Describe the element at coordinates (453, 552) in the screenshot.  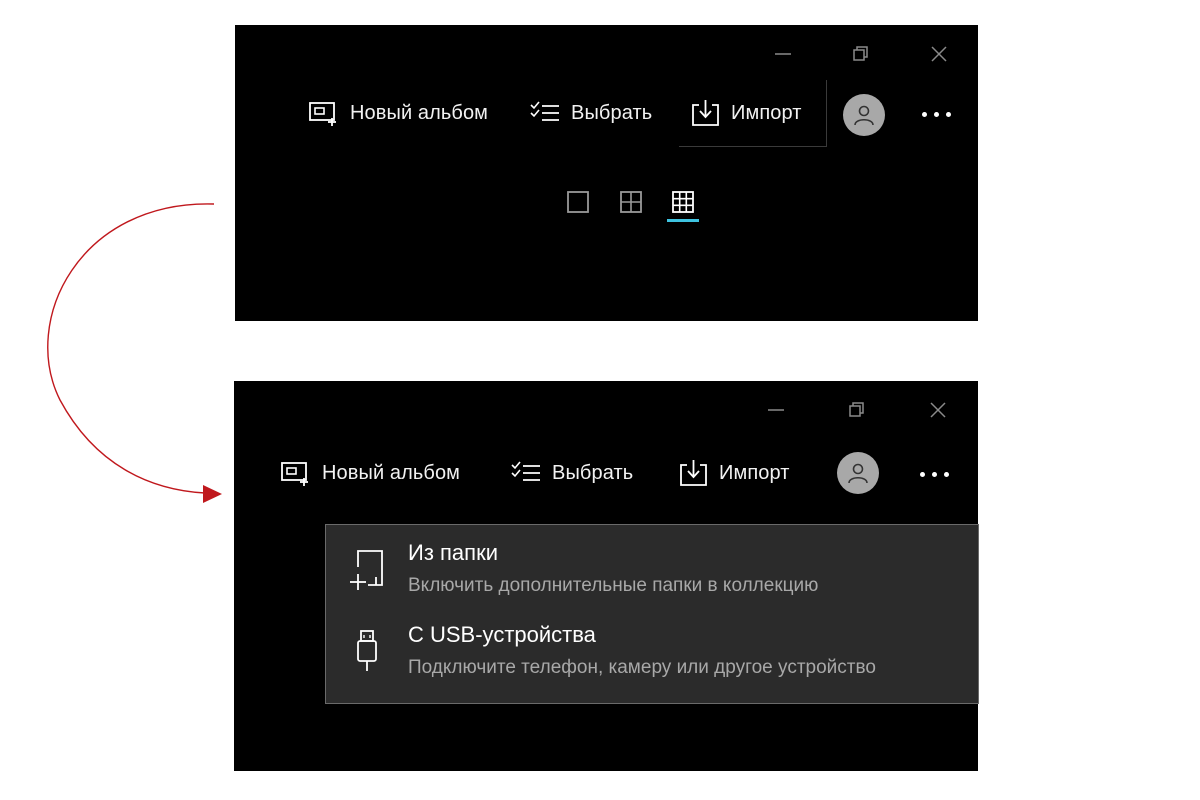
I see `menu-item-title: Из папки` at that location.